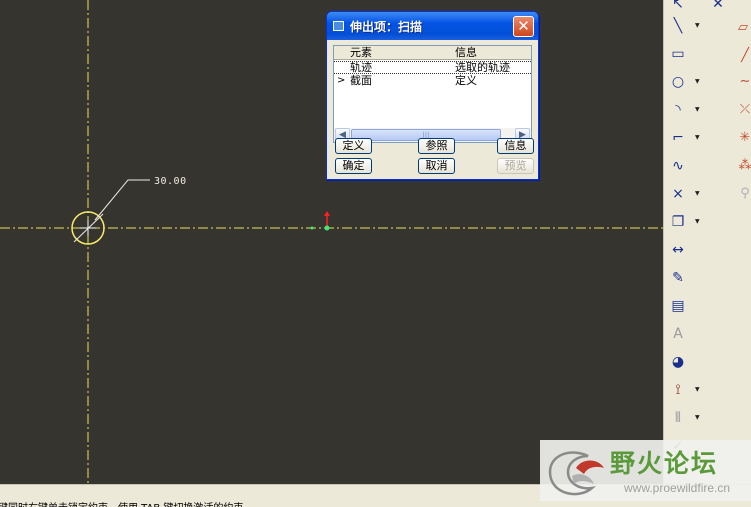  Describe the element at coordinates (361, 80) in the screenshot. I see `row-element: 截面` at that location.